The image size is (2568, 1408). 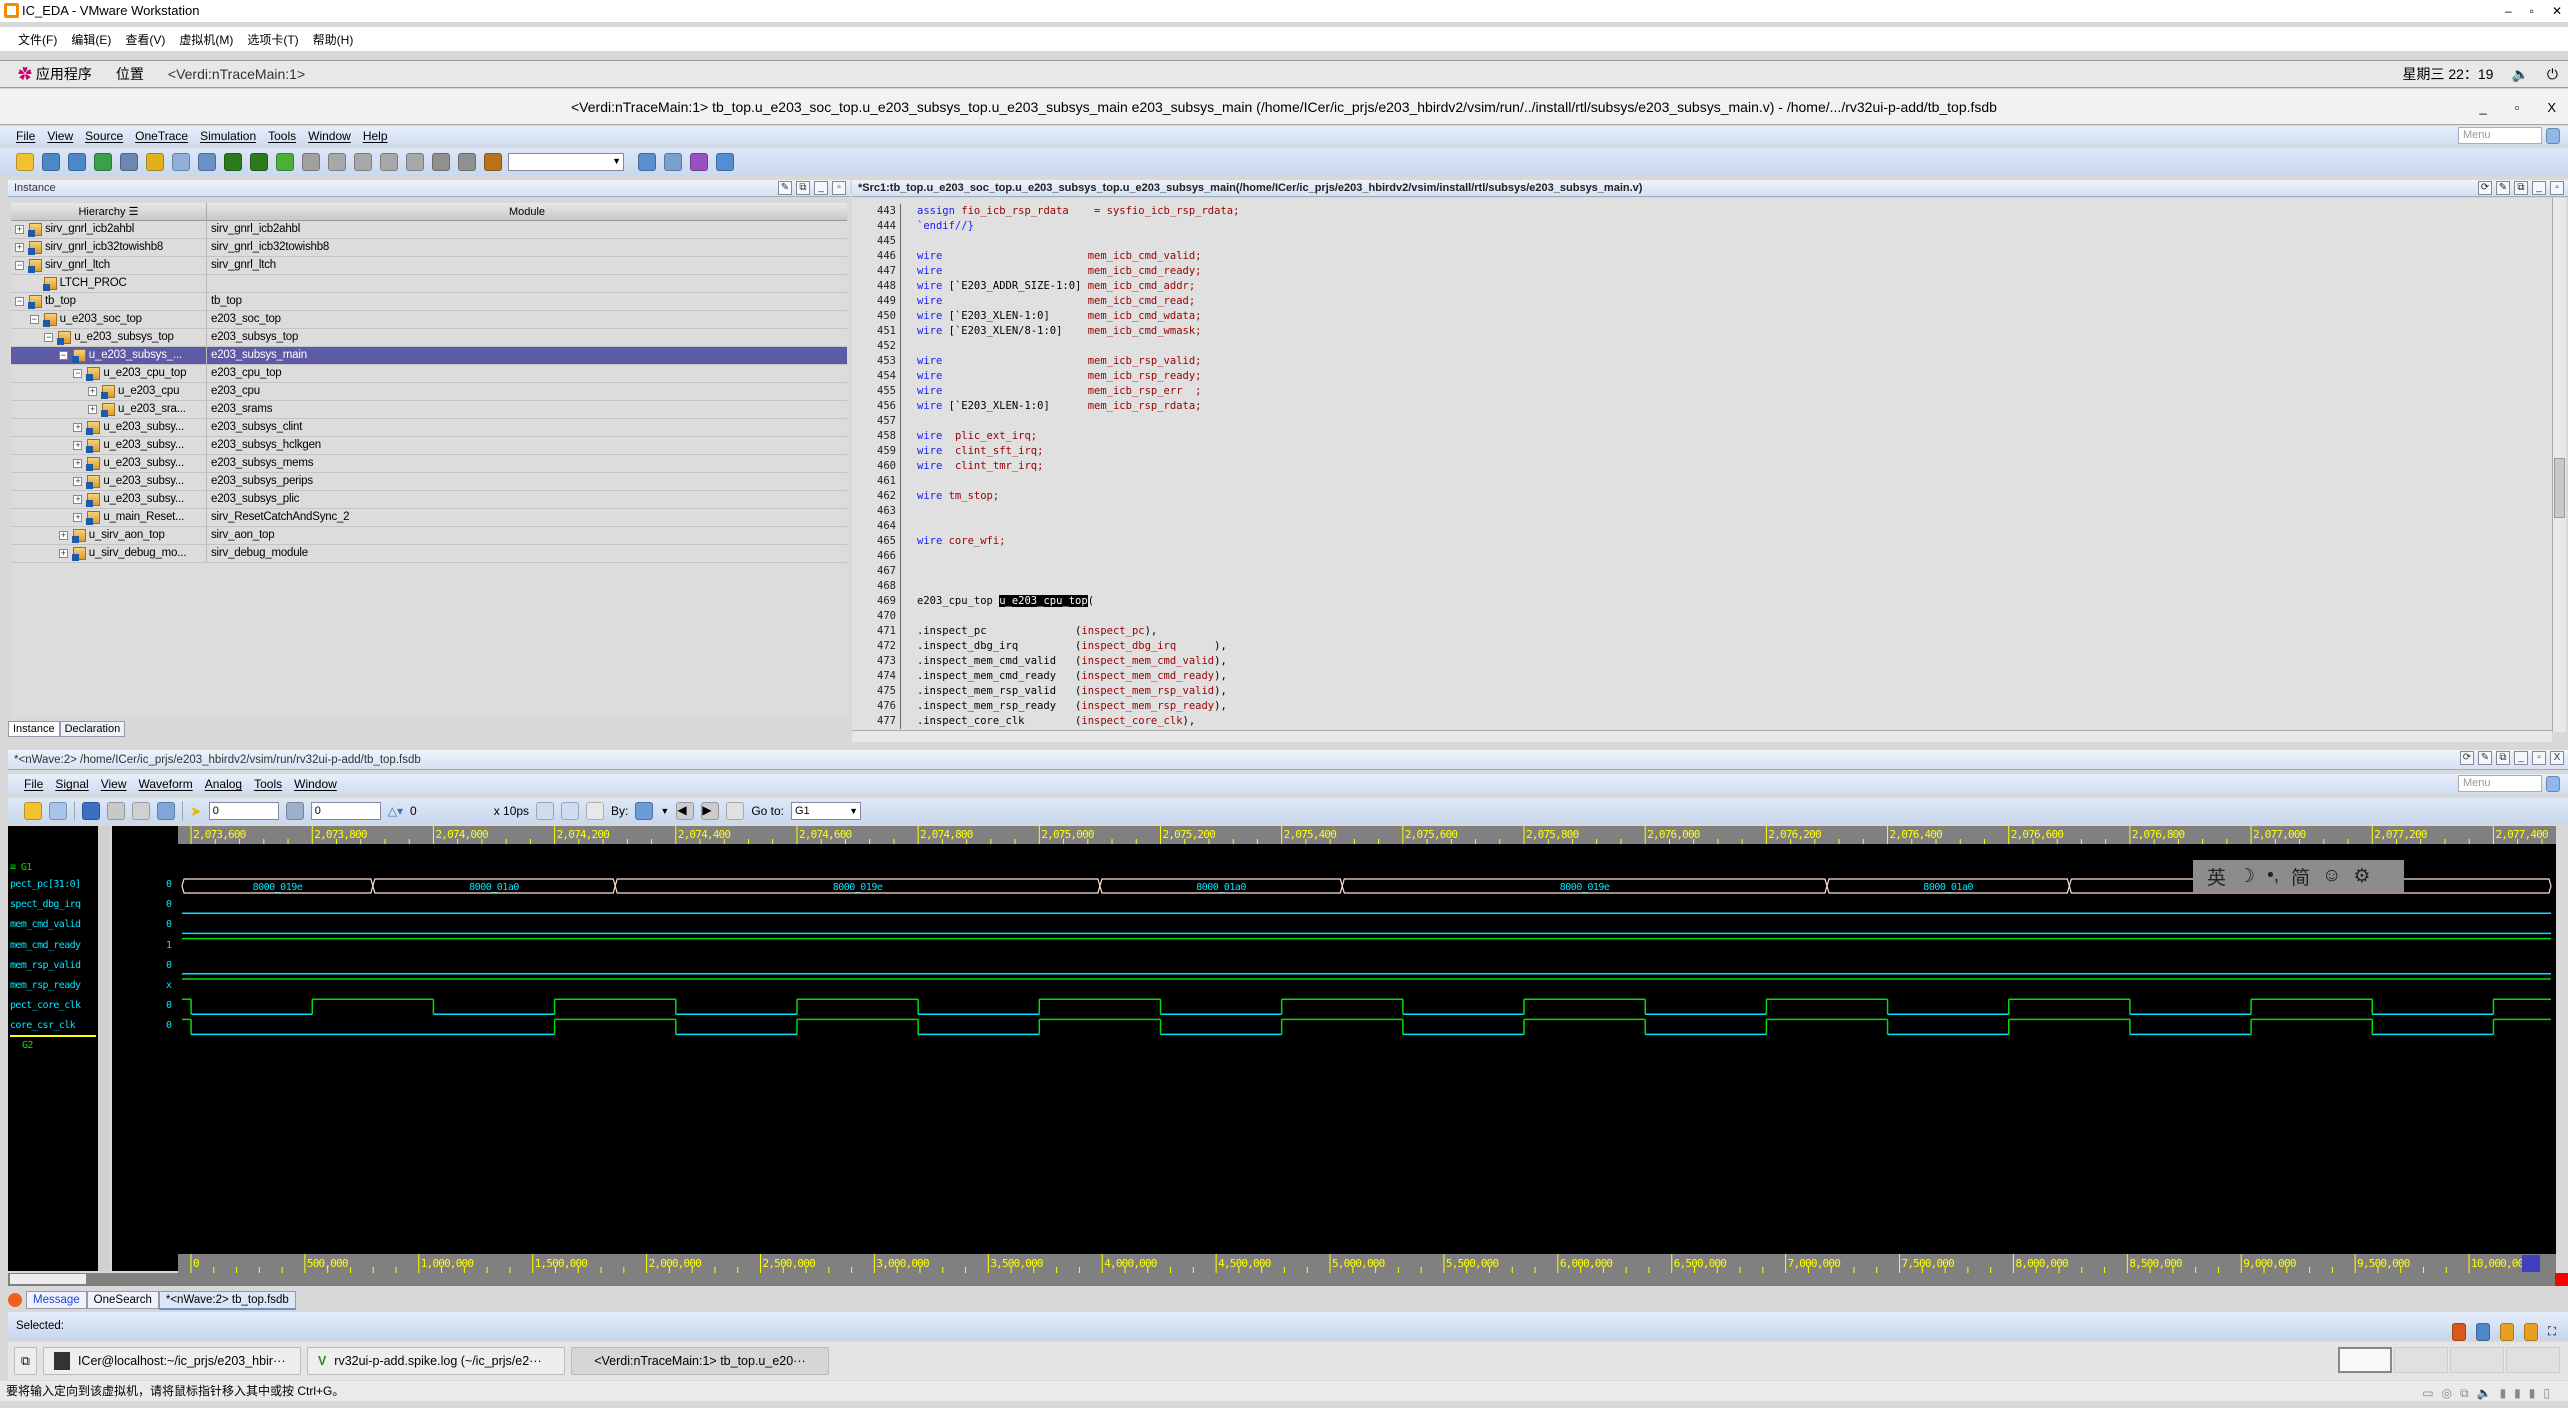 I want to click on tab-instance: Instance, so click(x=34, y=729).